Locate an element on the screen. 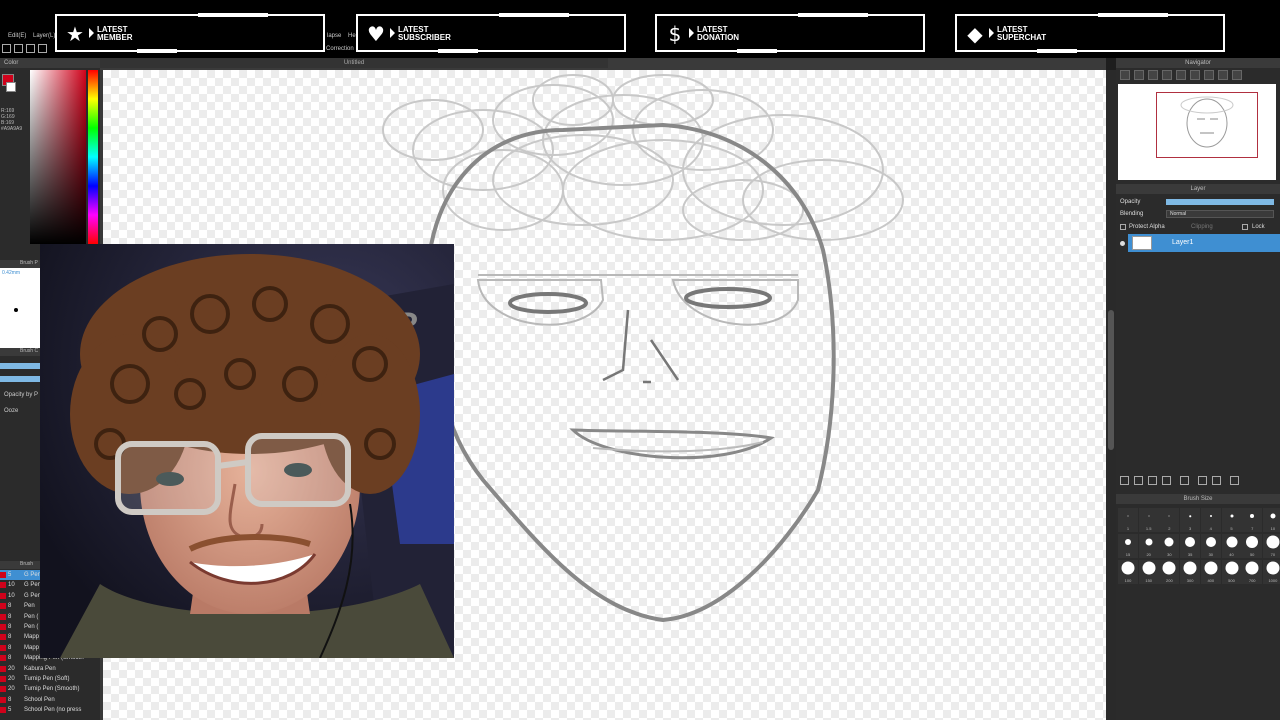  brush-size-cell: 35 is located at coordinates (1190, 546).